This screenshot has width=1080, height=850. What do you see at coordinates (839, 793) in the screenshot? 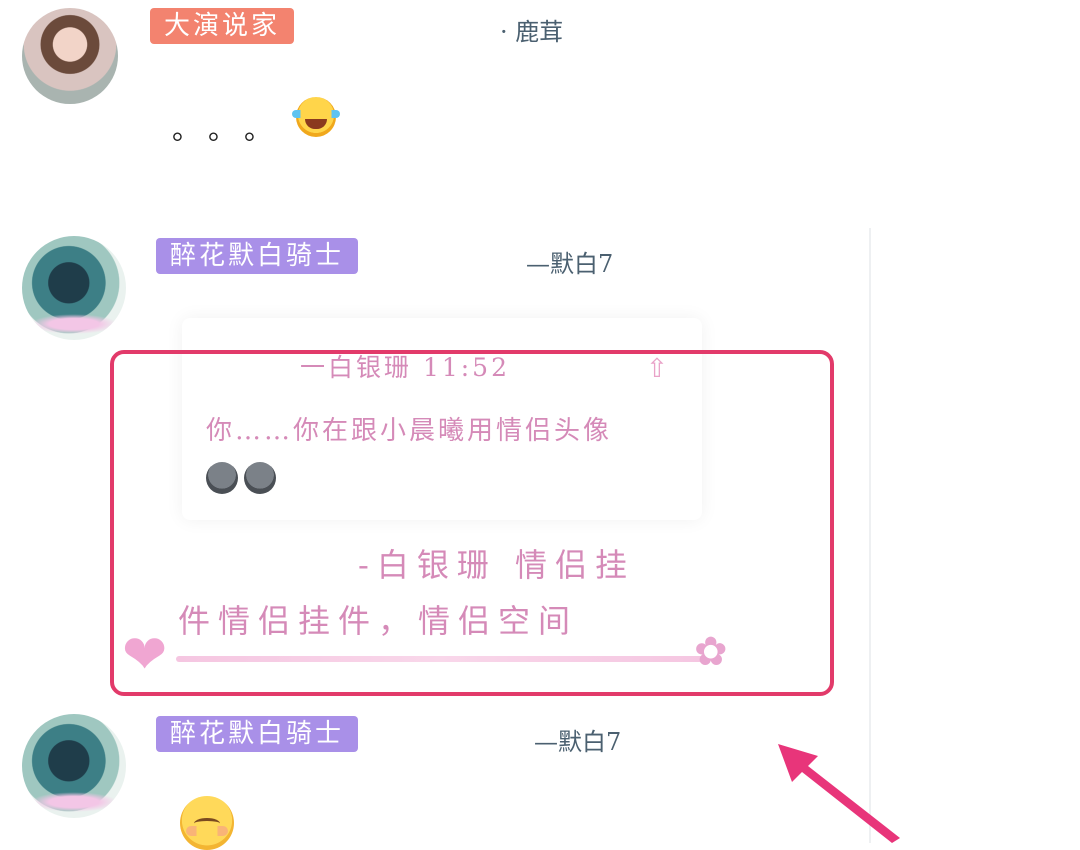
I see `pointer-arrow-icon` at bounding box center [839, 793].